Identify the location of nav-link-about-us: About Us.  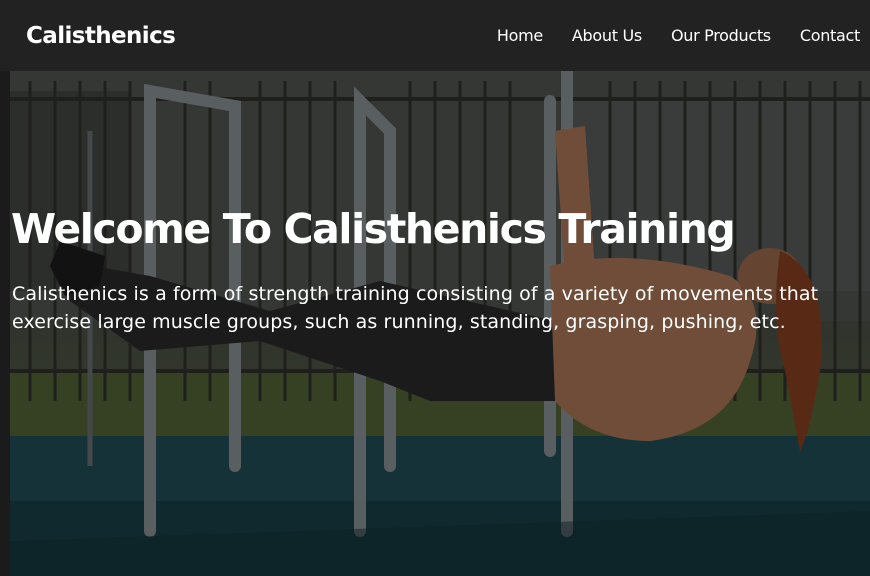
(607, 35).